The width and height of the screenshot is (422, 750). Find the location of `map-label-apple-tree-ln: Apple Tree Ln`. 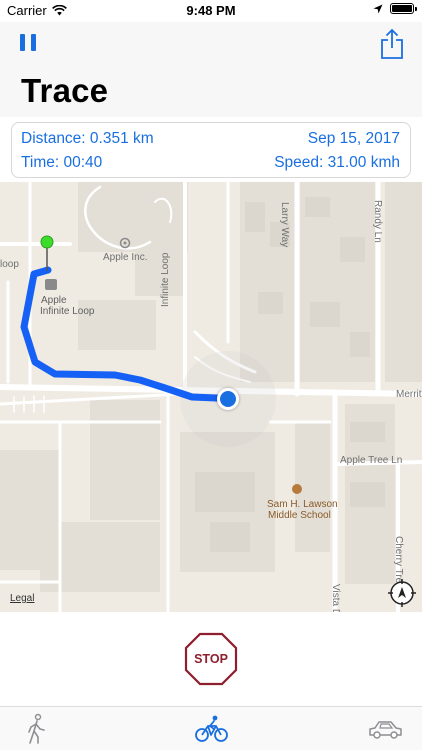

map-label-apple-tree-ln: Apple Tree Ln is located at coordinates (371, 460).